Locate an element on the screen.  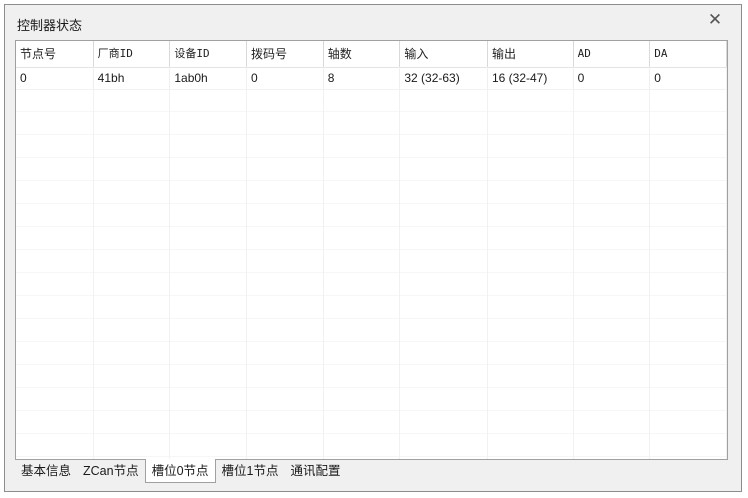
cell-ad: 0 is located at coordinates (612, 78).